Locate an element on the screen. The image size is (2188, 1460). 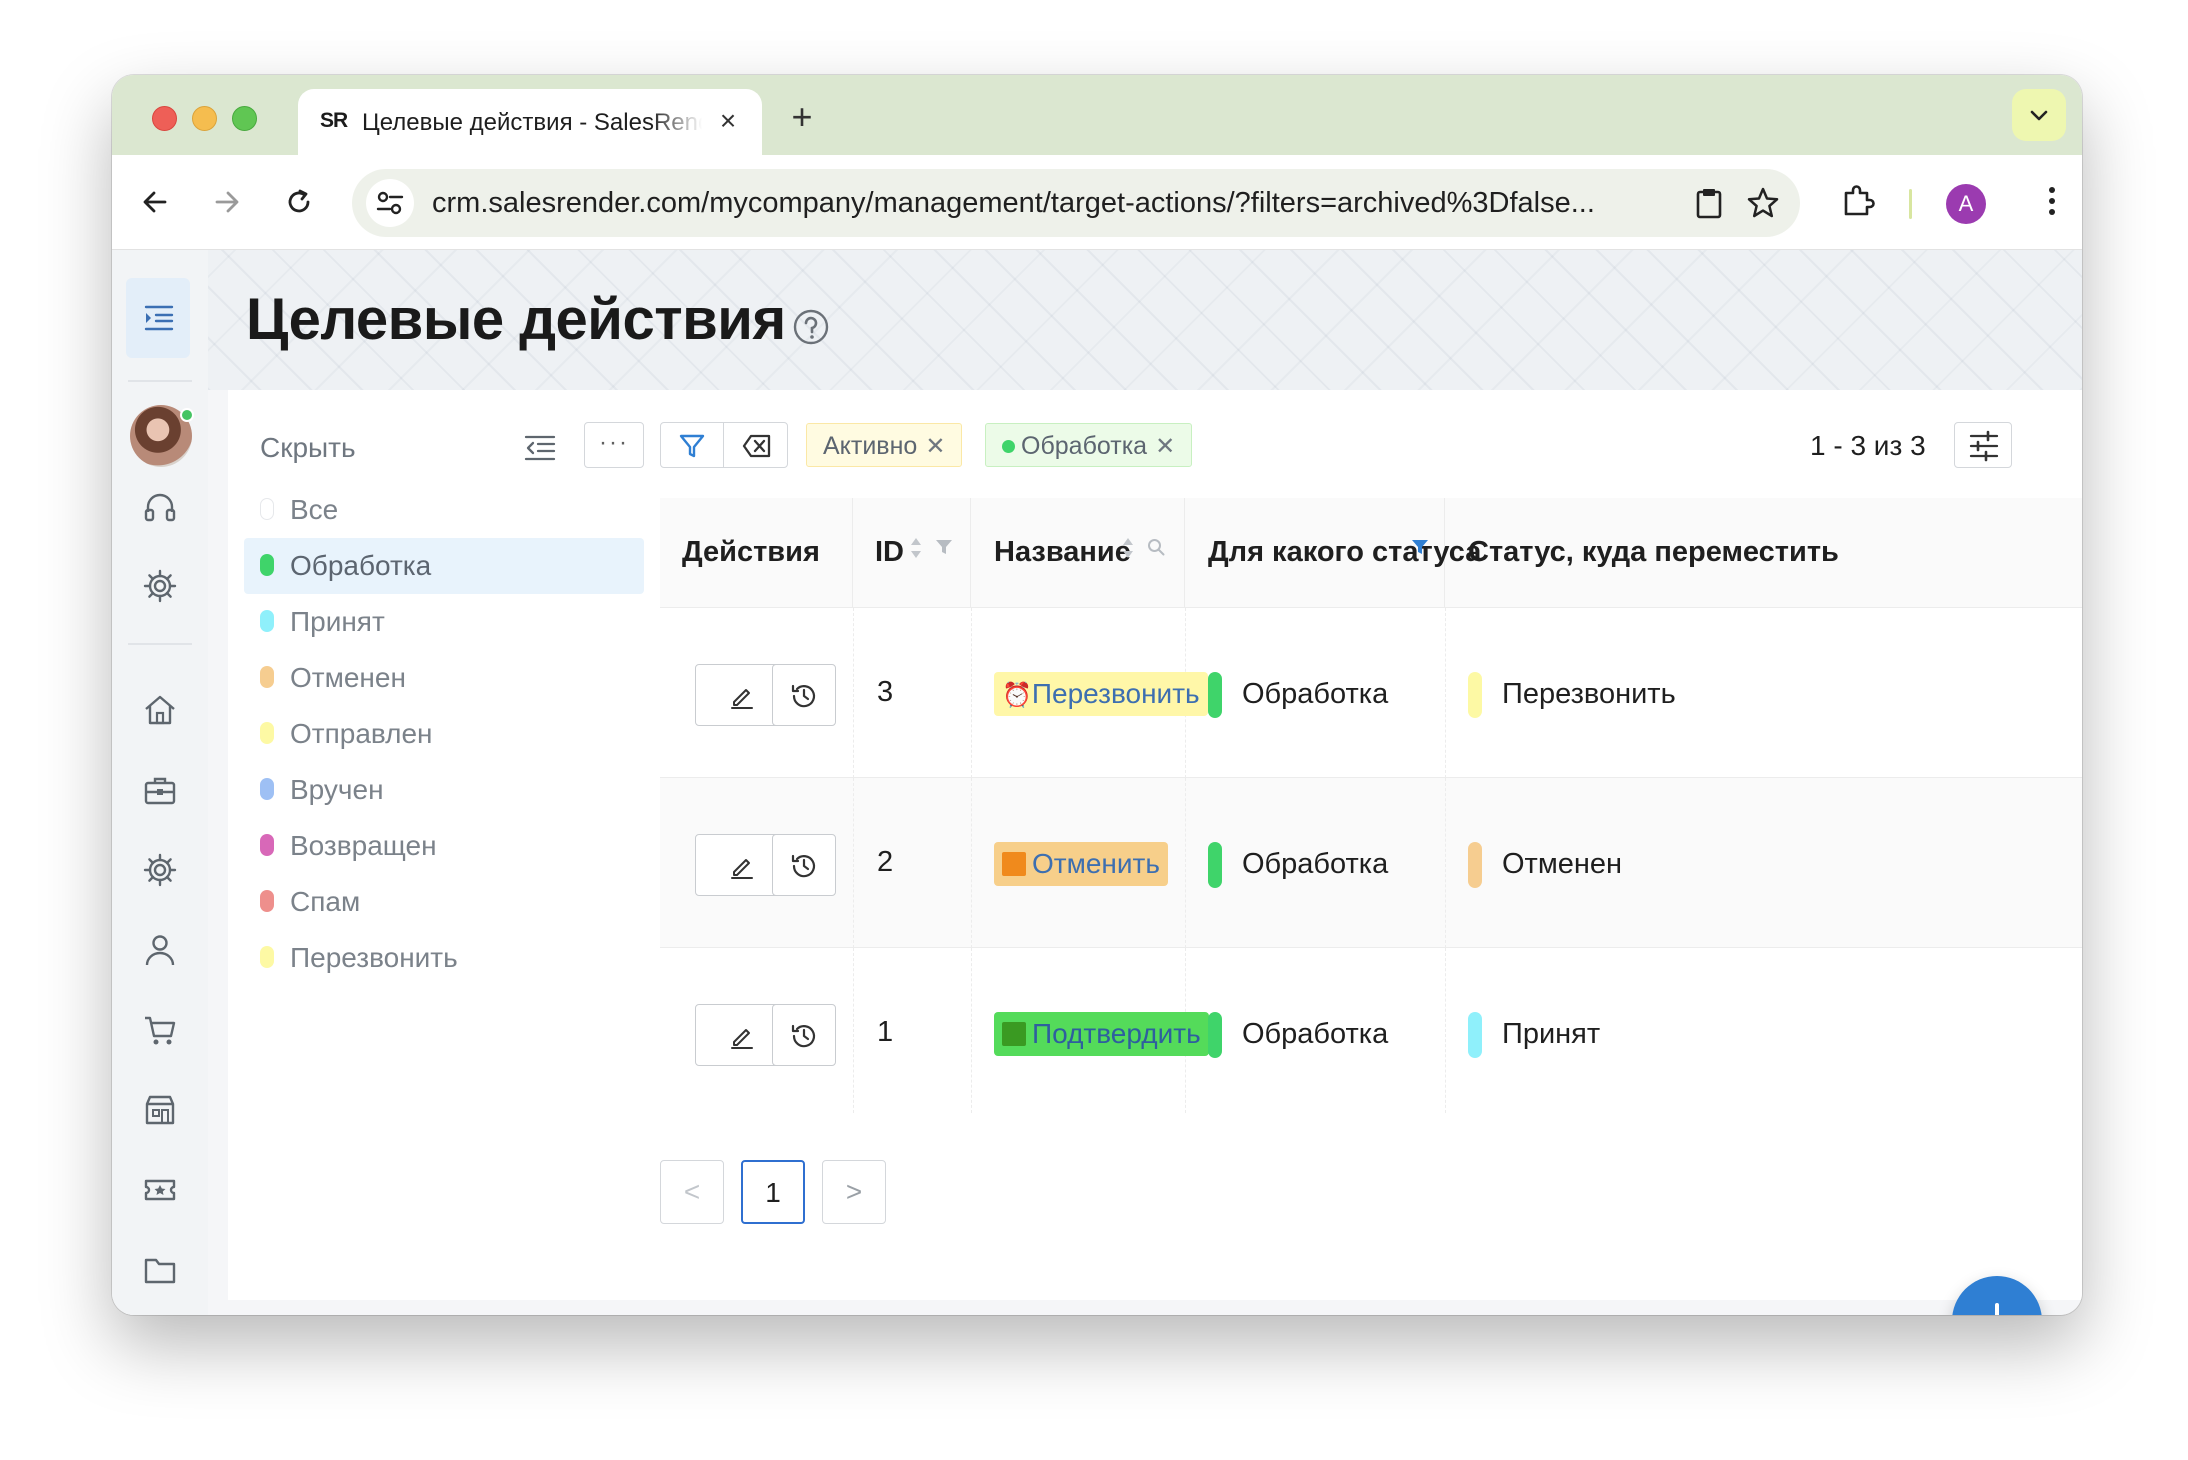
status-item-processing: Обработка is located at coordinates (444, 566).